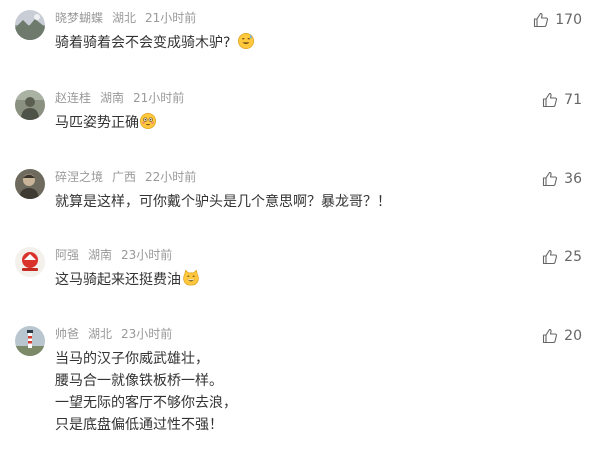 The height and width of the screenshot is (450, 599). I want to click on comment-item: 晓梦蝴蝶 湖北 21小时前 骑着骑着会不会变成骑木驴? 170, so click(299, 35).